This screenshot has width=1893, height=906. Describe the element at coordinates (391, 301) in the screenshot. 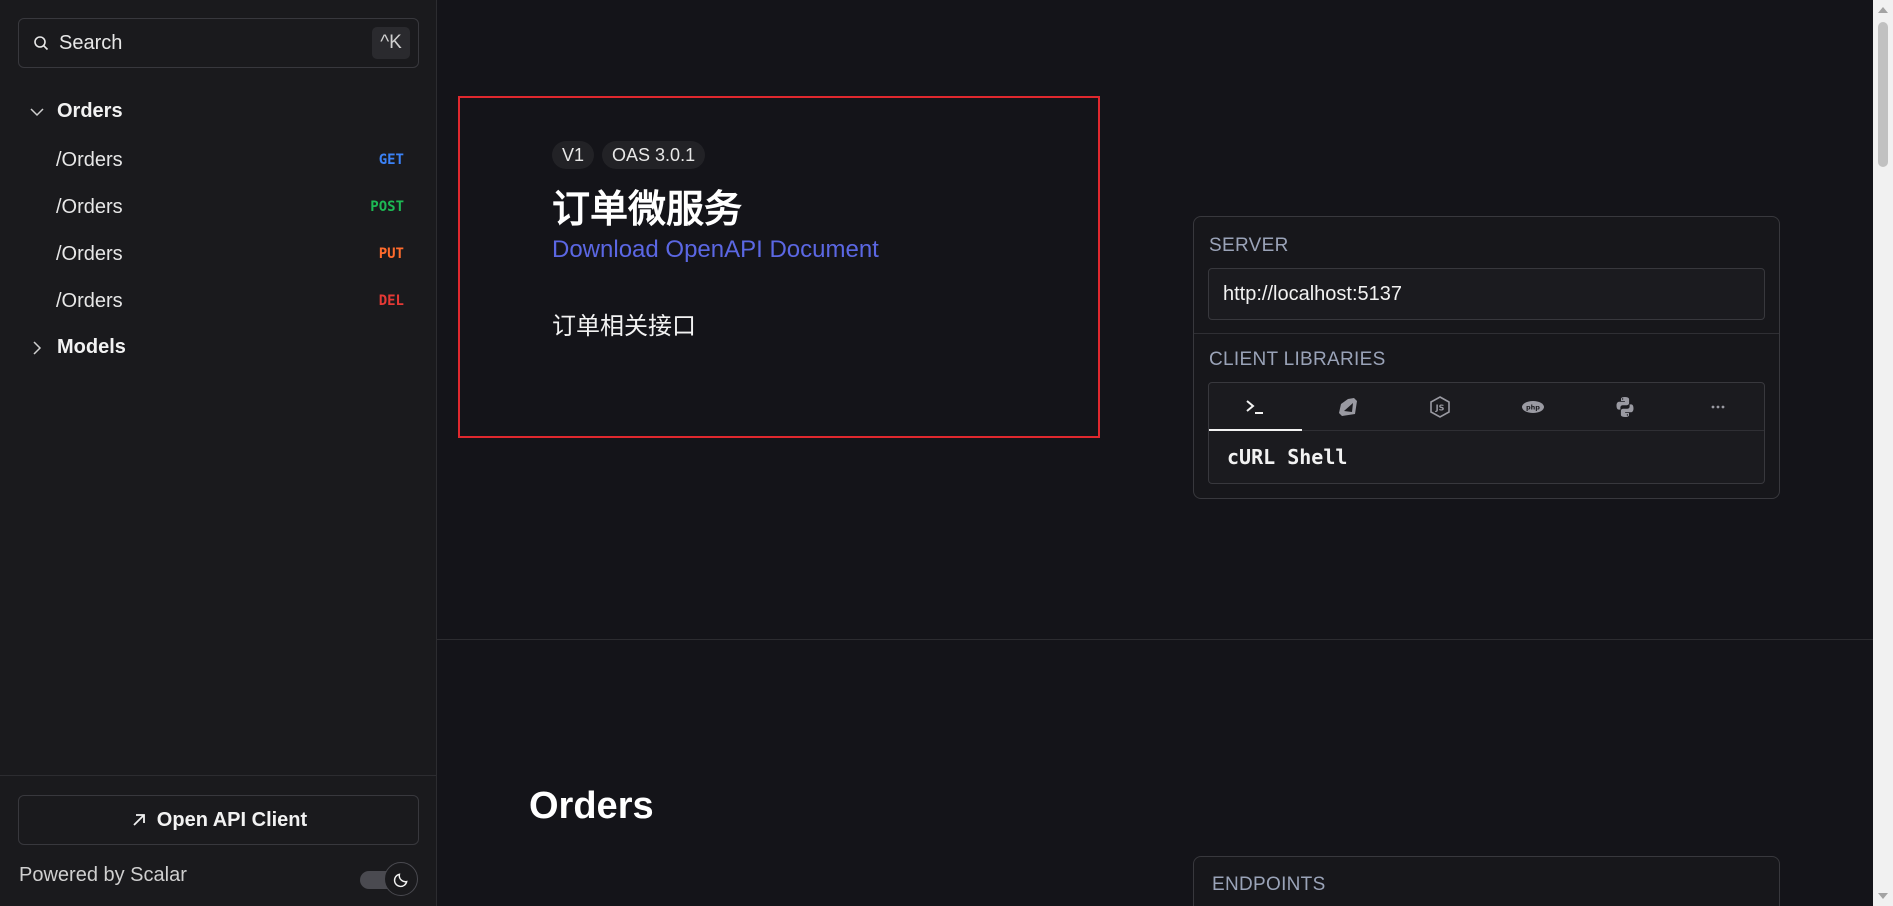

I see `method-badge-del: DEL` at that location.